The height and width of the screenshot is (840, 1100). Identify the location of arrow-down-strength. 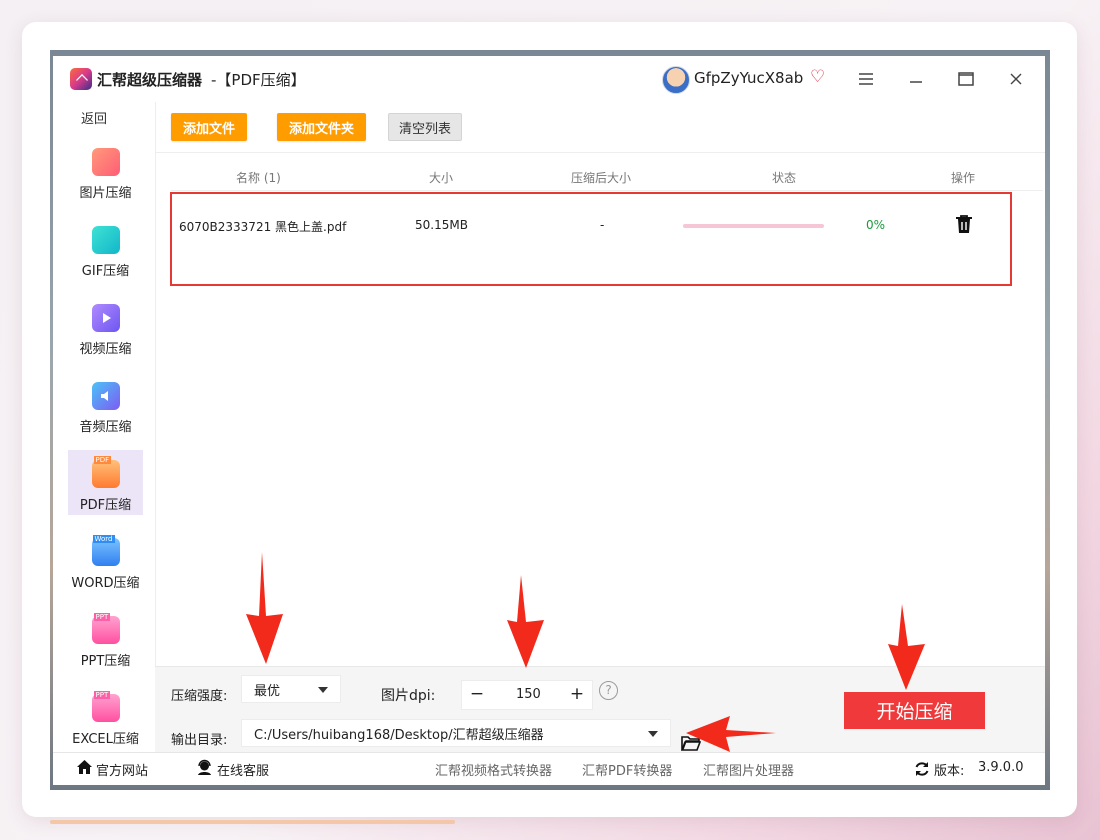
(264, 608).